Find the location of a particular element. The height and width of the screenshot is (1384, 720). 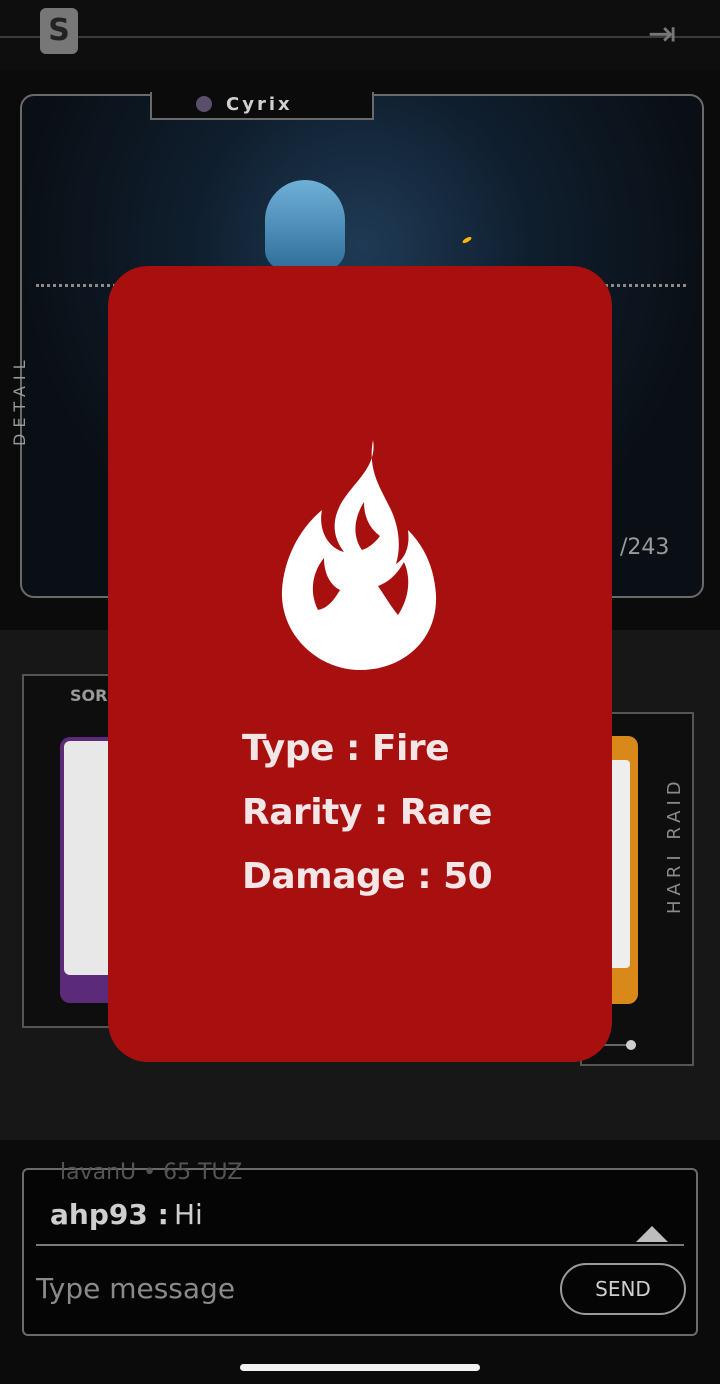

stat-rarity: Rarity : Rare is located at coordinates (367, 812).